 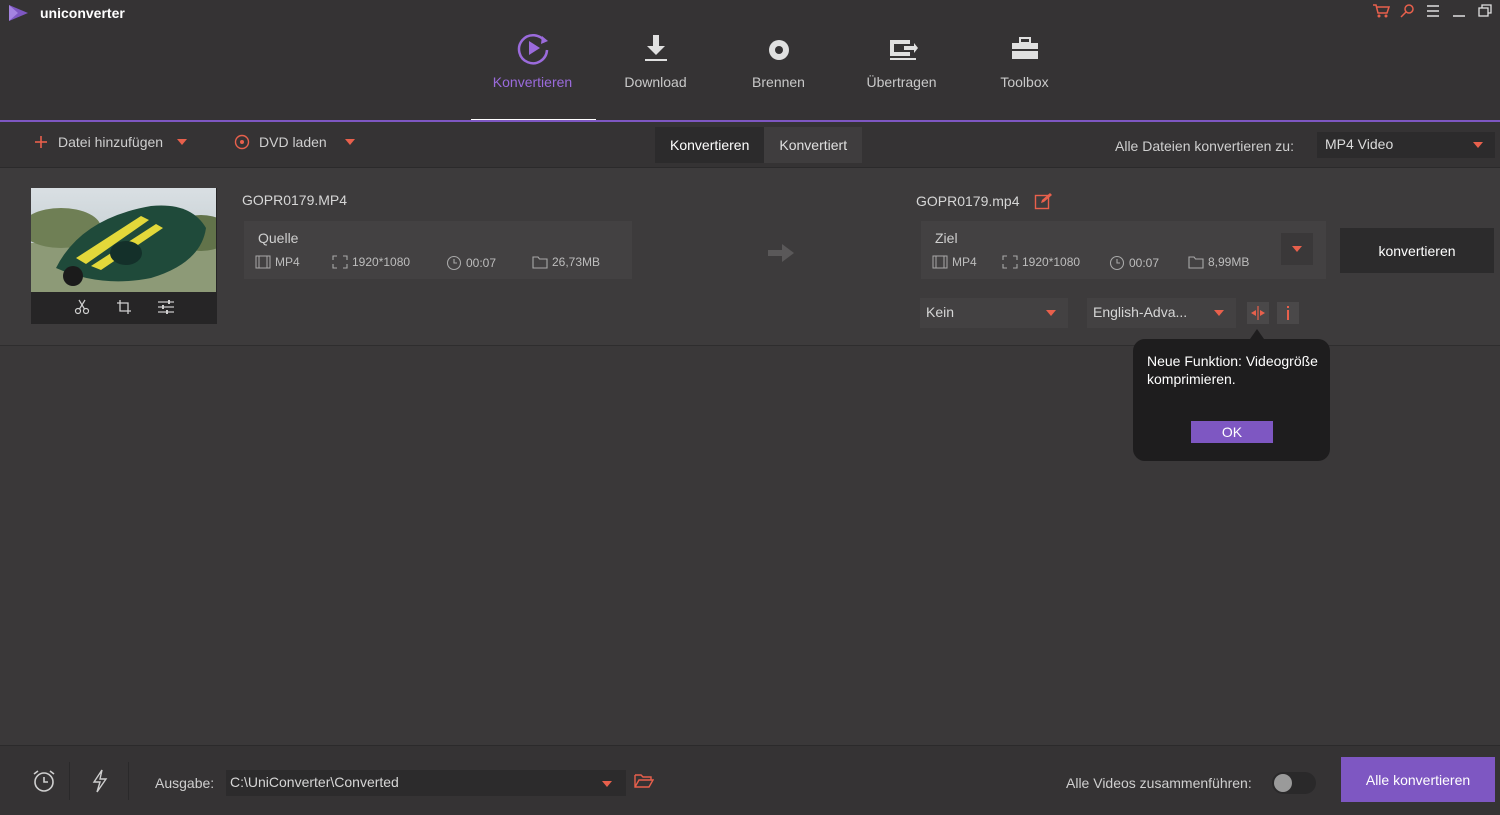 What do you see at coordinates (1381, 11) in the screenshot?
I see `cart-icon` at bounding box center [1381, 11].